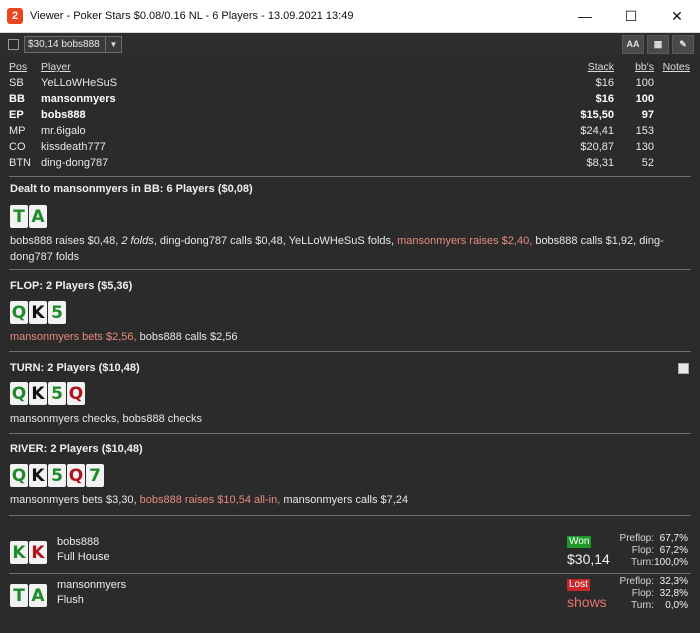 The image size is (700, 633). Describe the element at coordinates (644, 147) in the screenshot. I see `player-bbs: 130` at that location.